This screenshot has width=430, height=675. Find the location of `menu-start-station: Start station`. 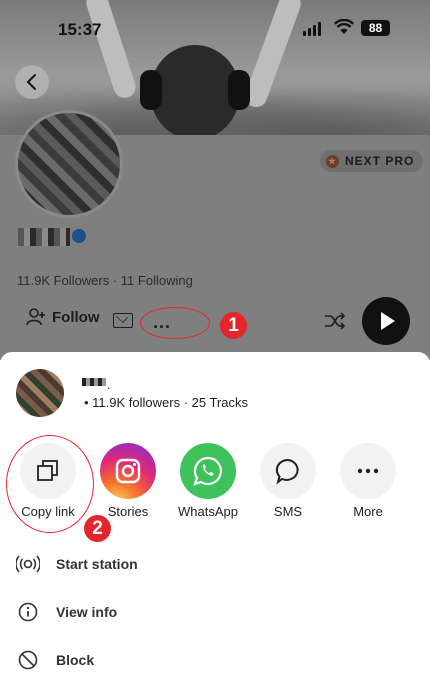

menu-start-station: Start station is located at coordinates (215, 564).